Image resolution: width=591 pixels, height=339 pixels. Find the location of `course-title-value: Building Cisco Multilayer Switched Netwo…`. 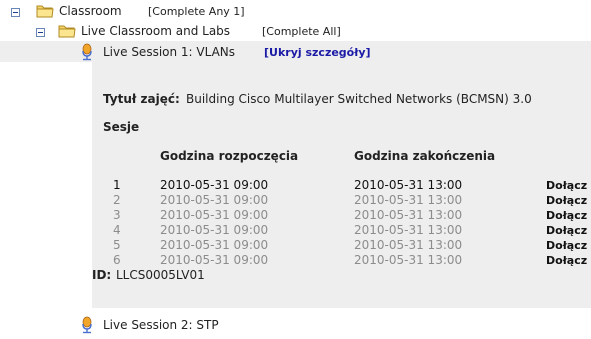

course-title-value: Building Cisco Multilayer Switched Netwo… is located at coordinates (359, 99).